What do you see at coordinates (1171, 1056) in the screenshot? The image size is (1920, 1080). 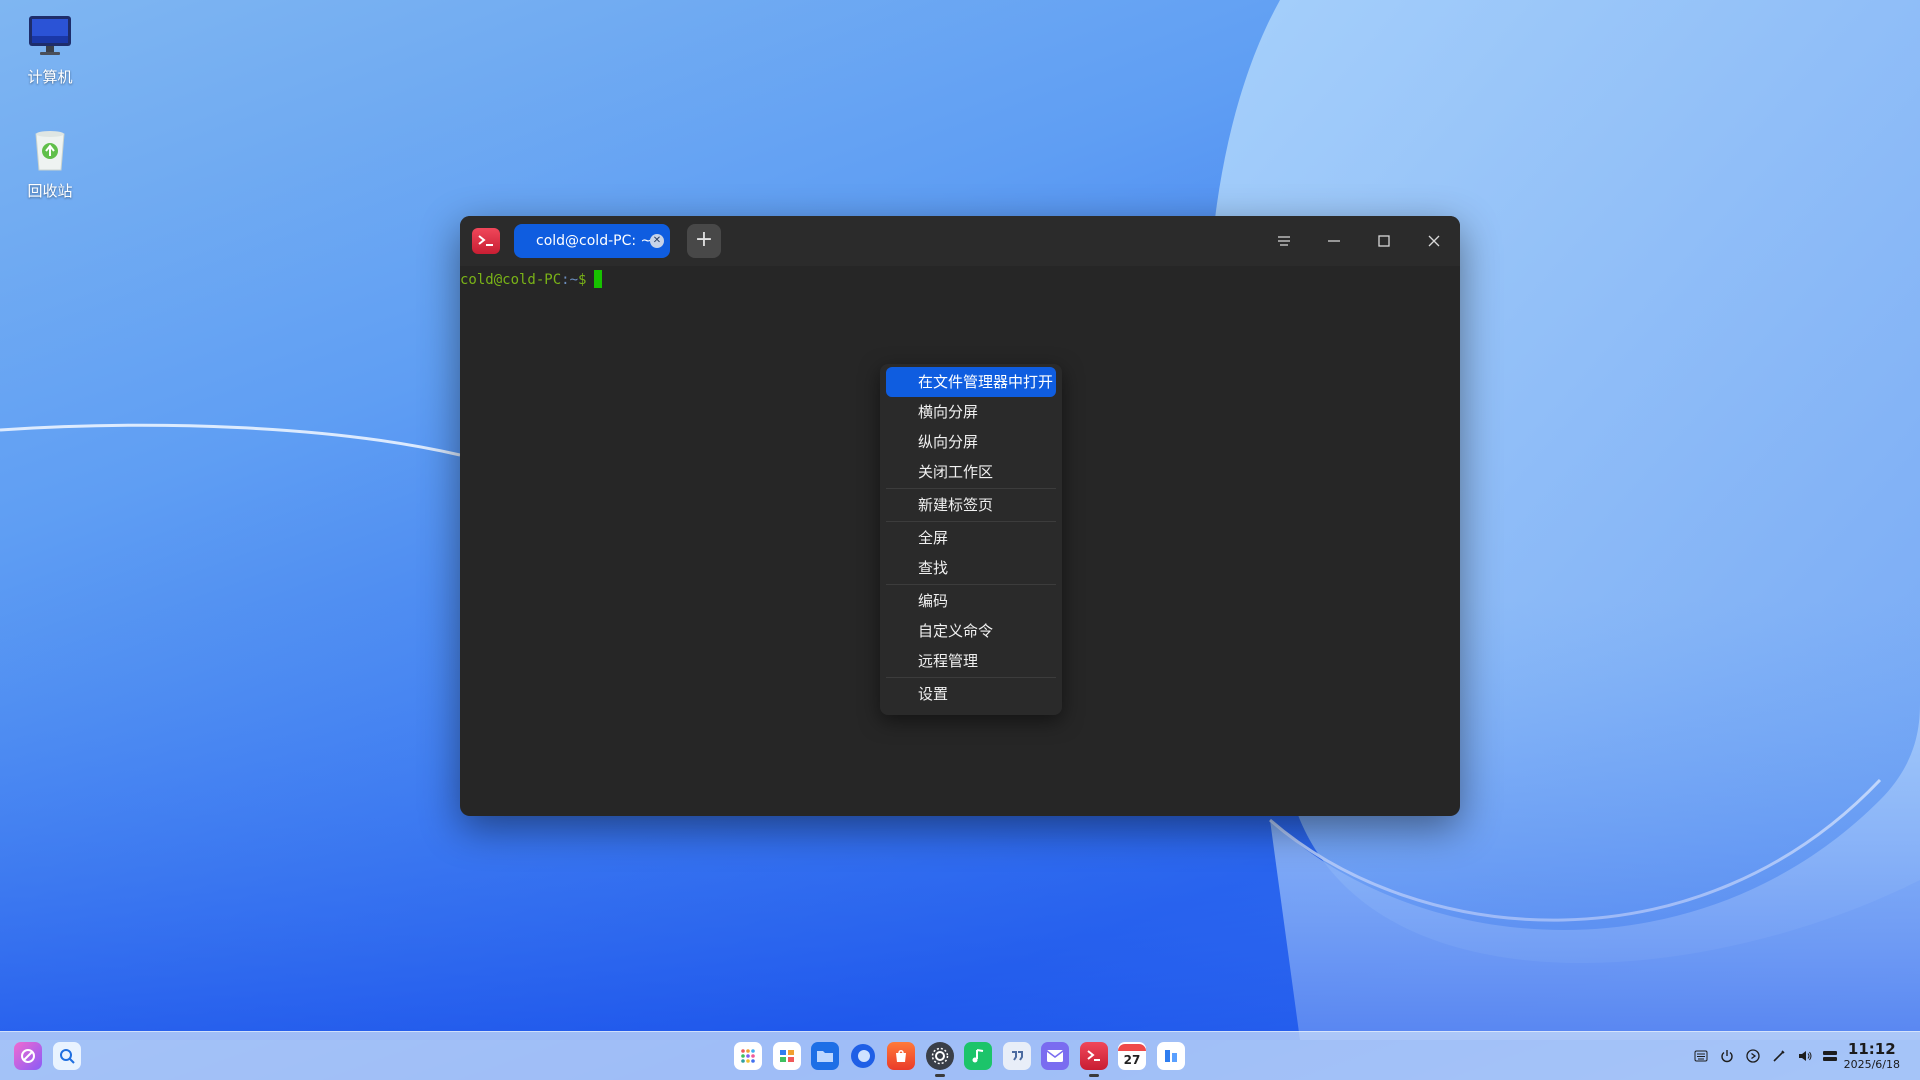 I see `recorder-icon` at bounding box center [1171, 1056].